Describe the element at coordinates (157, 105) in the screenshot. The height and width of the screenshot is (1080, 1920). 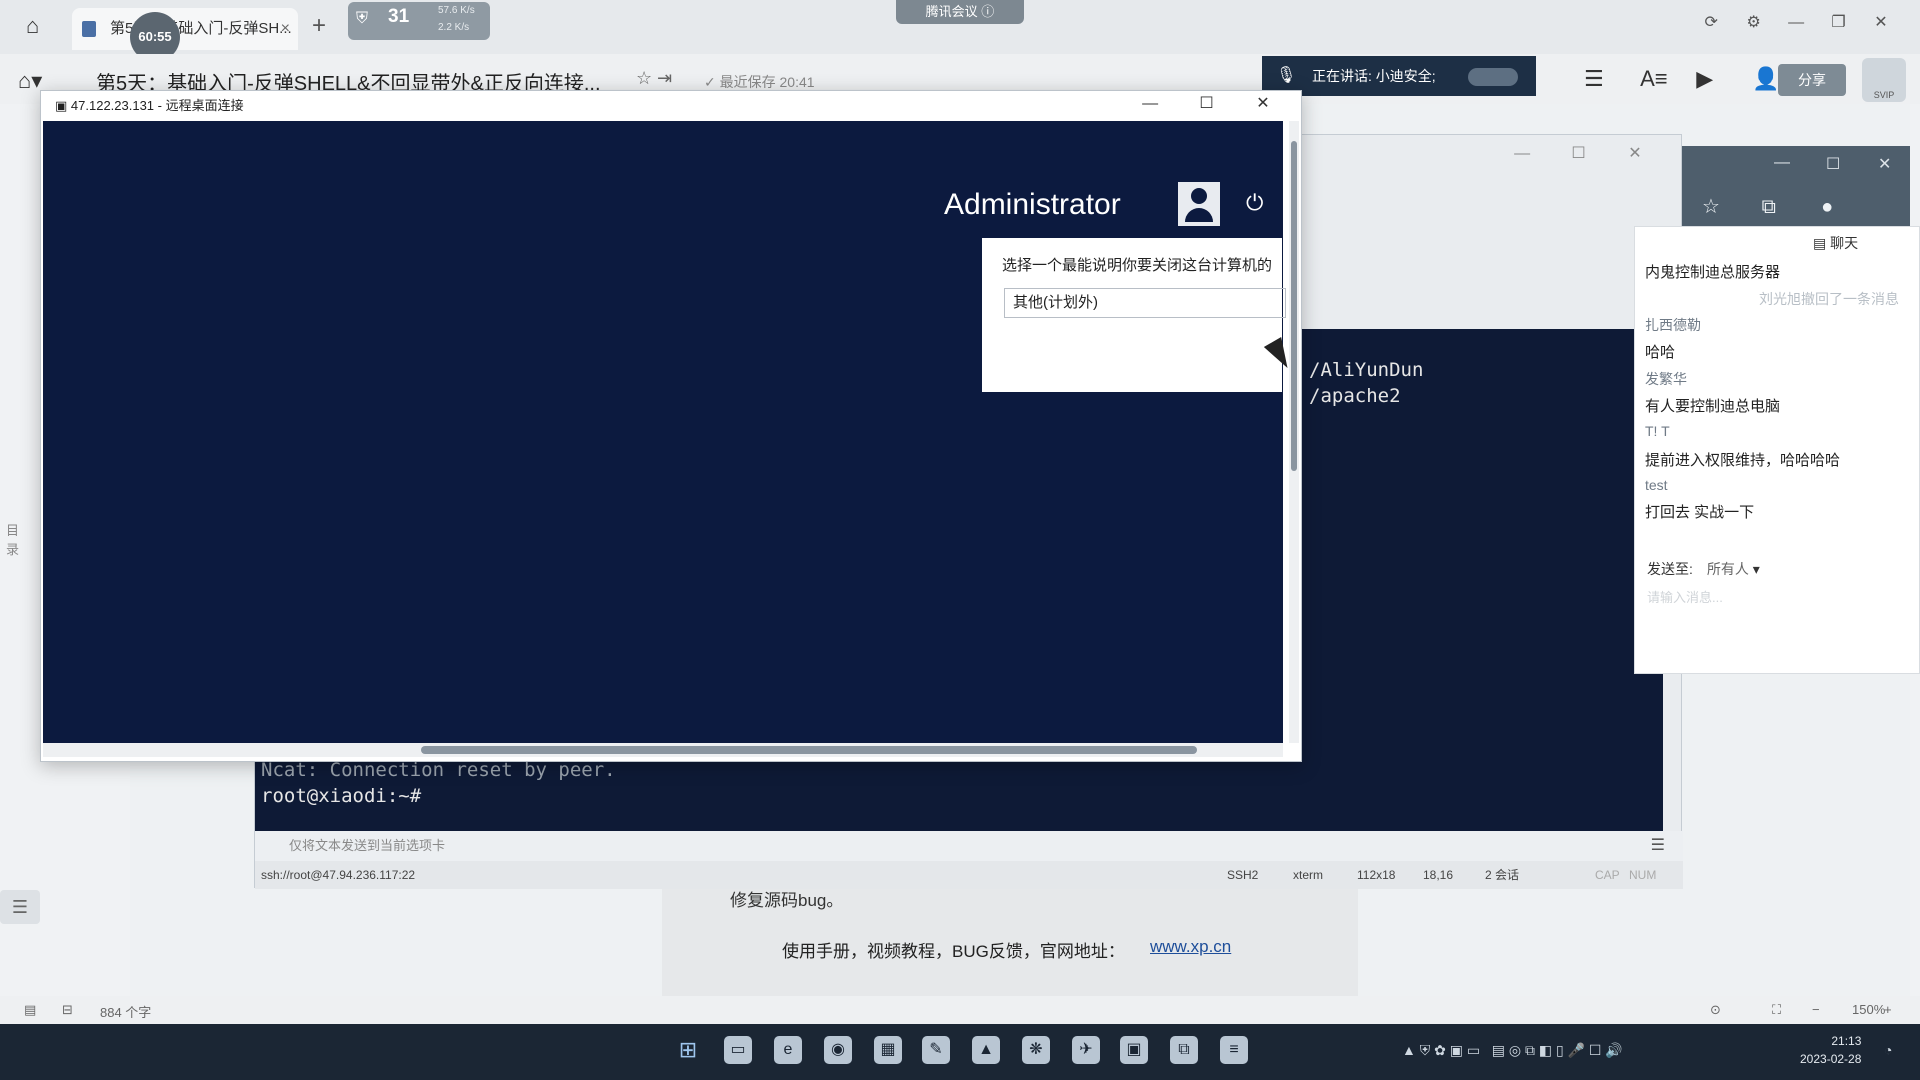
I see `rdp-title-text: 47.122.23.131 - 远程桌面连接` at that location.